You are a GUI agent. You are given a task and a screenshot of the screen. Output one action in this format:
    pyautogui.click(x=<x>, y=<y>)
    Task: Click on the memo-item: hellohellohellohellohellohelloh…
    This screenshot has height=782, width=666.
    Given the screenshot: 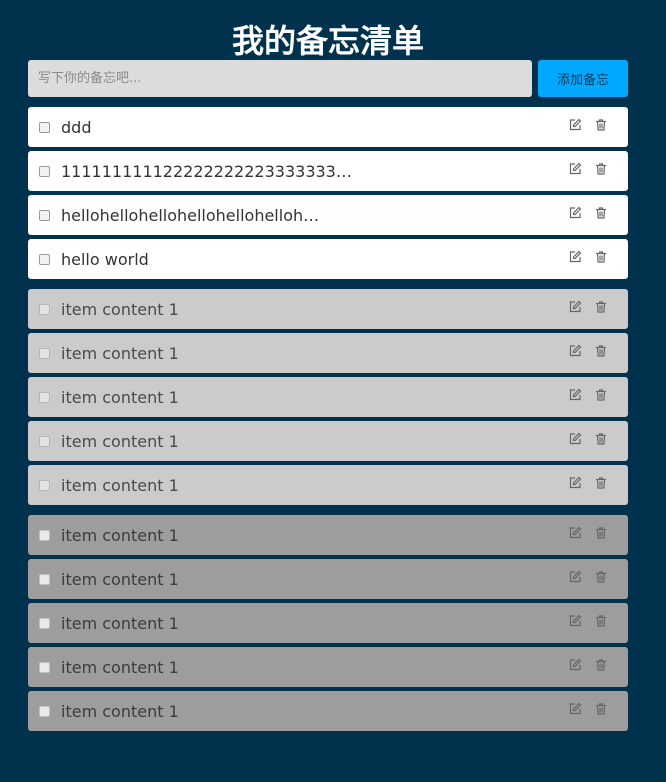 What is the action you would take?
    pyautogui.click(x=328, y=215)
    